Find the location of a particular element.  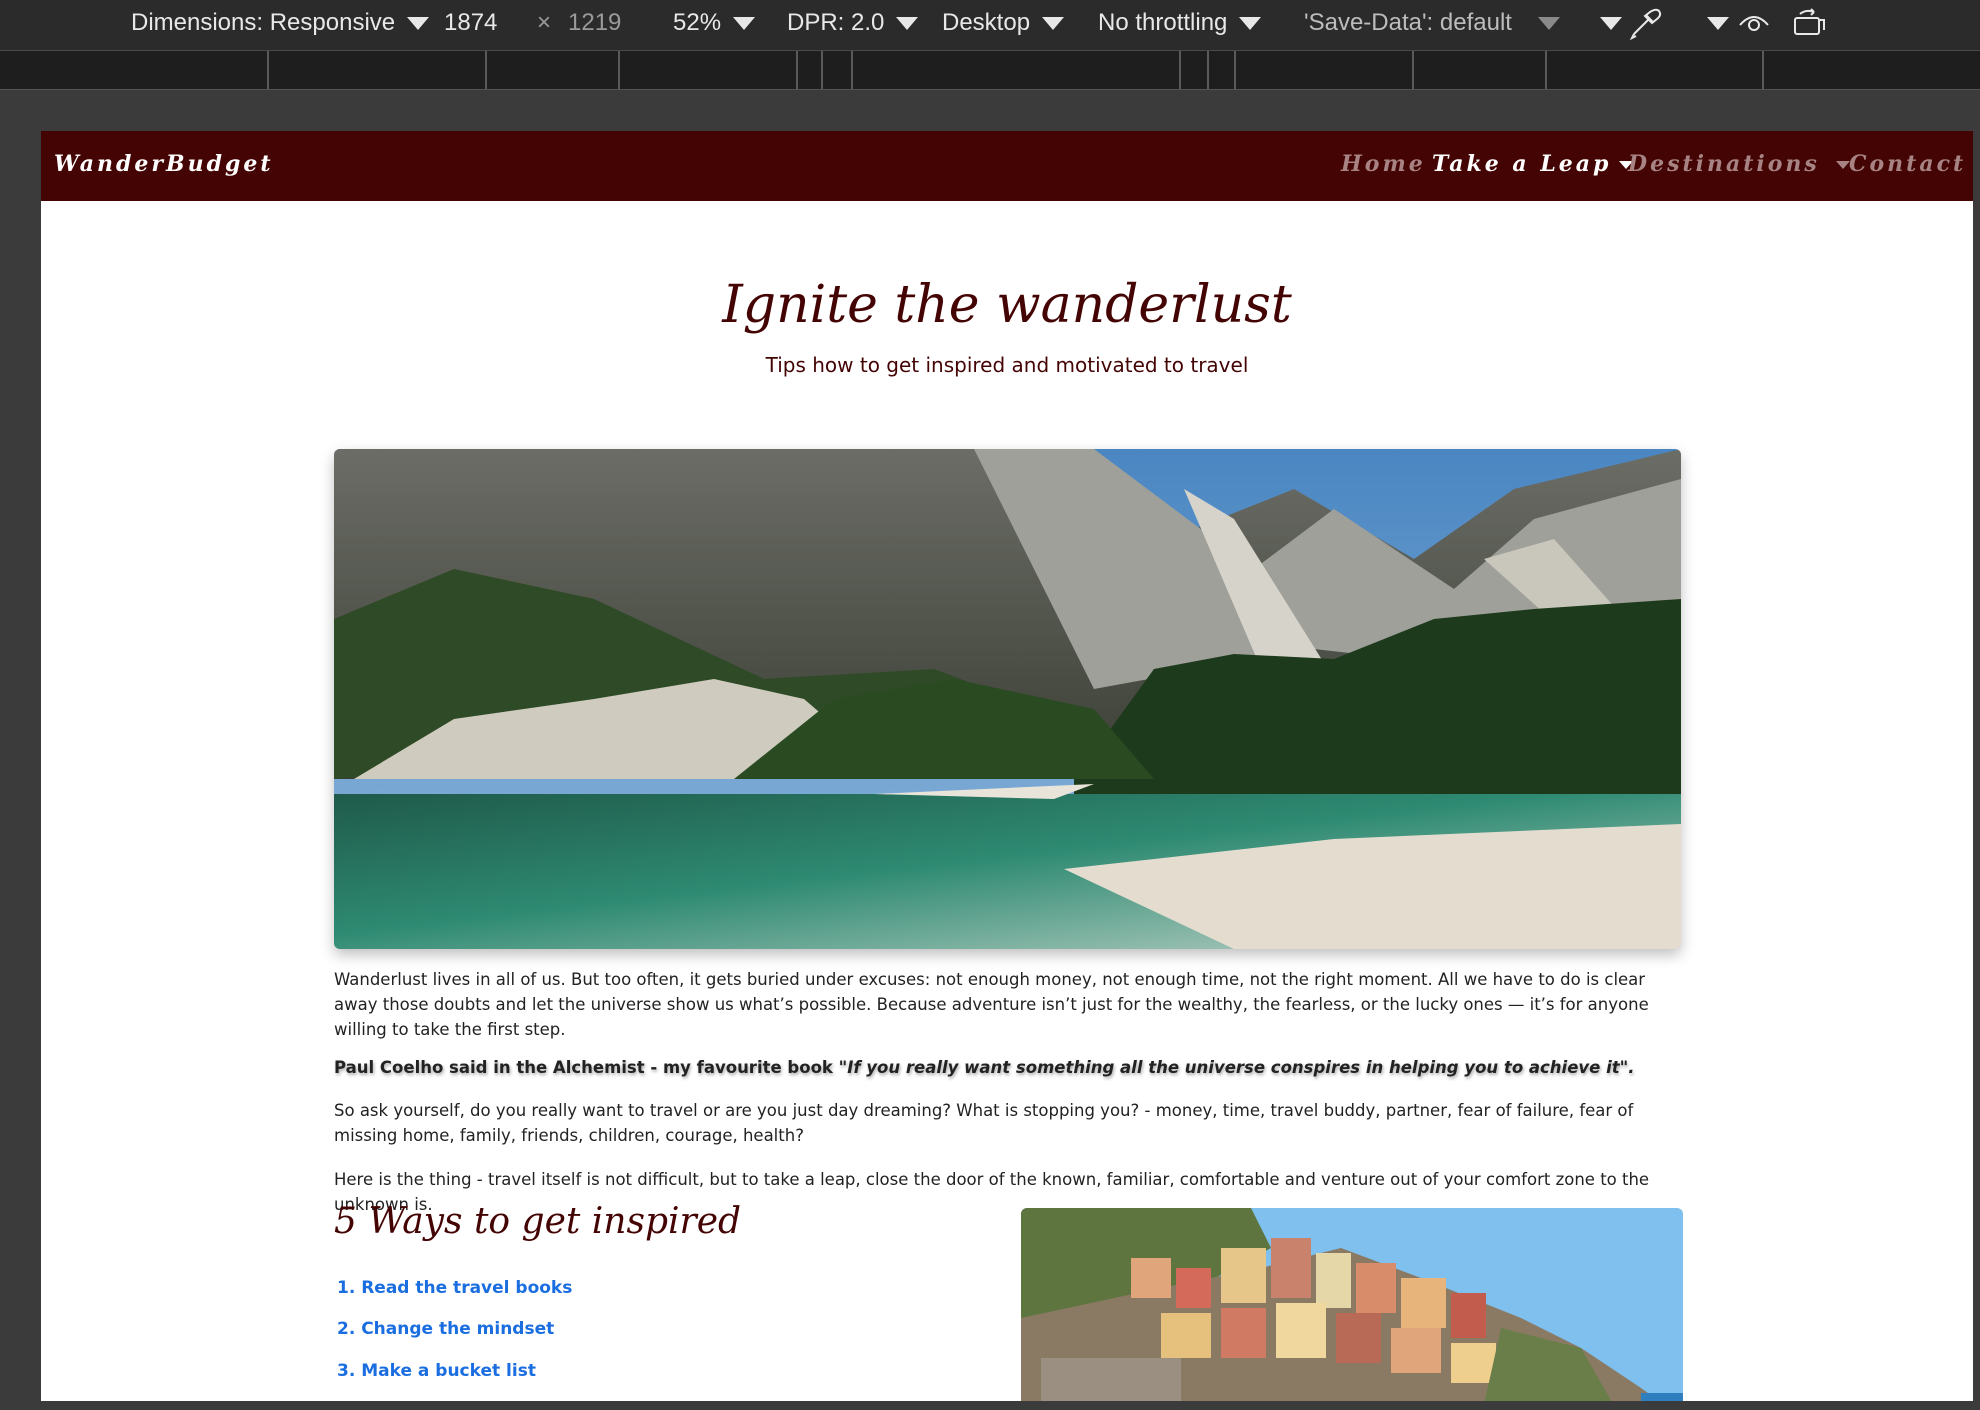

media-query-ruler is located at coordinates (990, 70).